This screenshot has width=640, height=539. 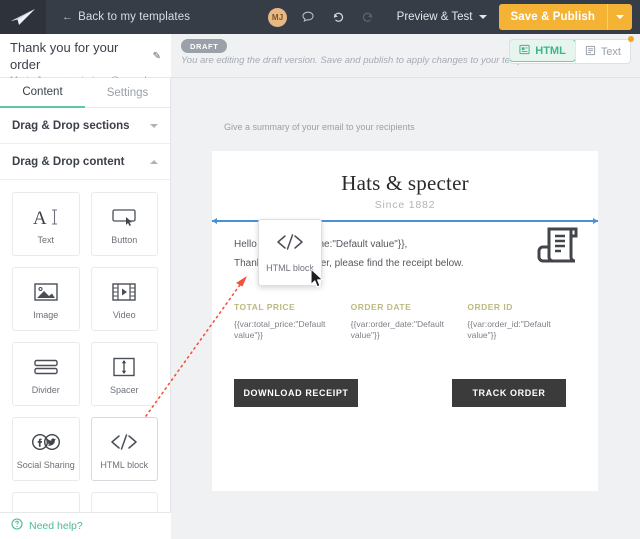 I want to click on back-to-templates-link: ← Back to my templates, so click(x=126, y=17).